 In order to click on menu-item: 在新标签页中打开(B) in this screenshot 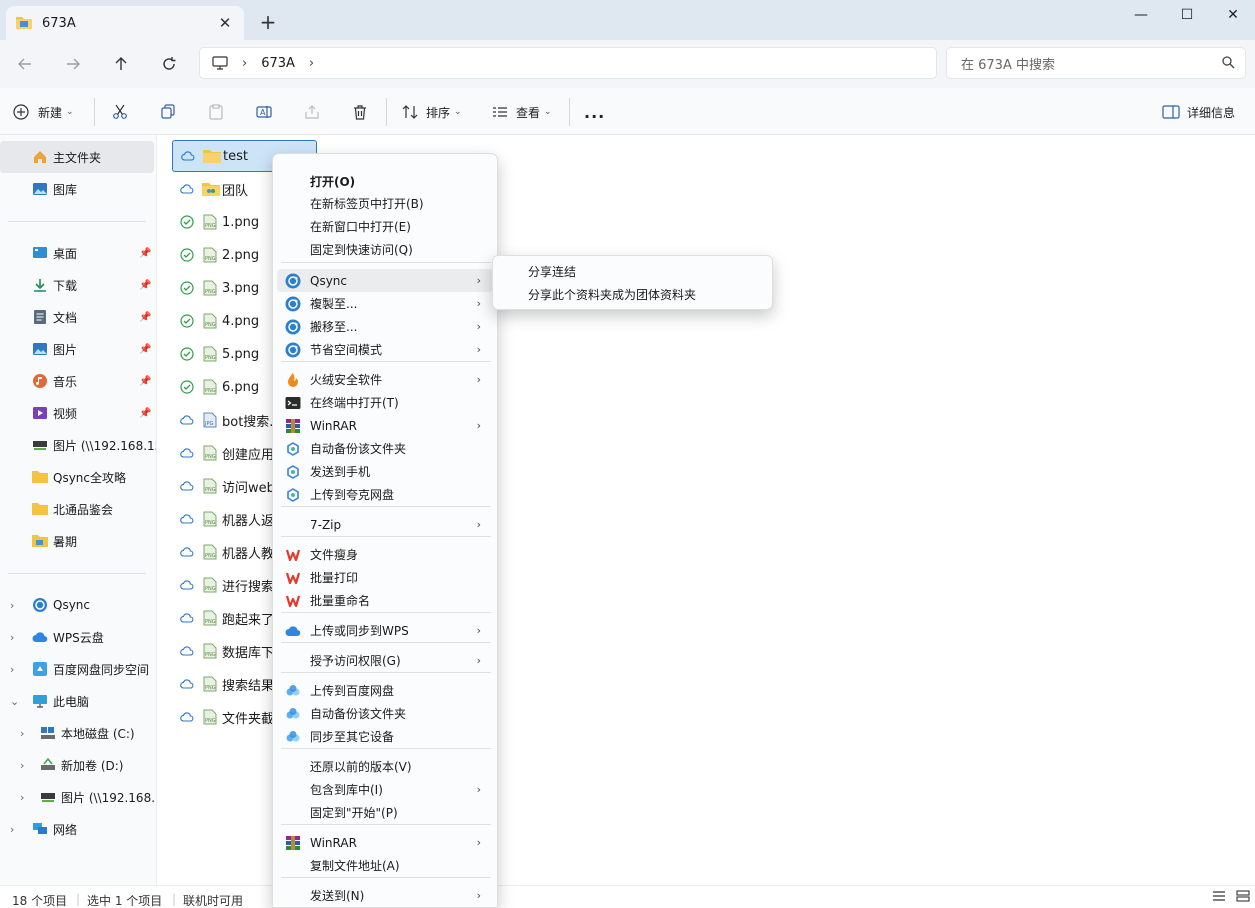, I will do `click(385, 203)`.